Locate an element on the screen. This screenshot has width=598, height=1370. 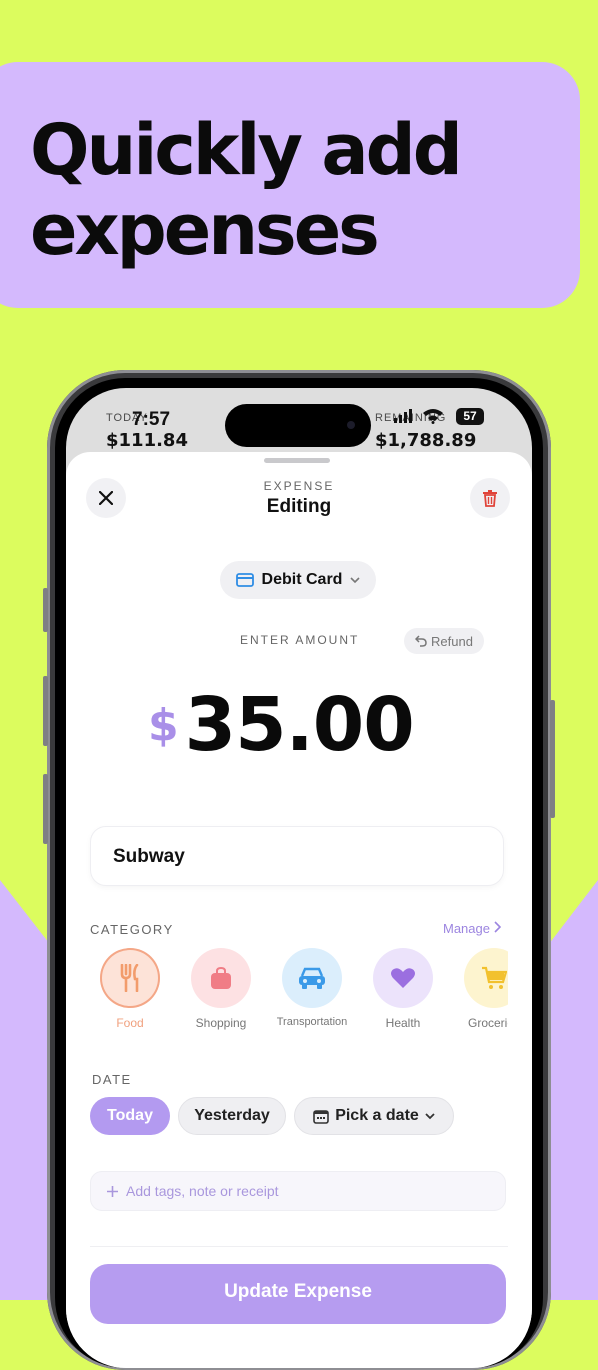
divider is located at coordinates (299, 1246).